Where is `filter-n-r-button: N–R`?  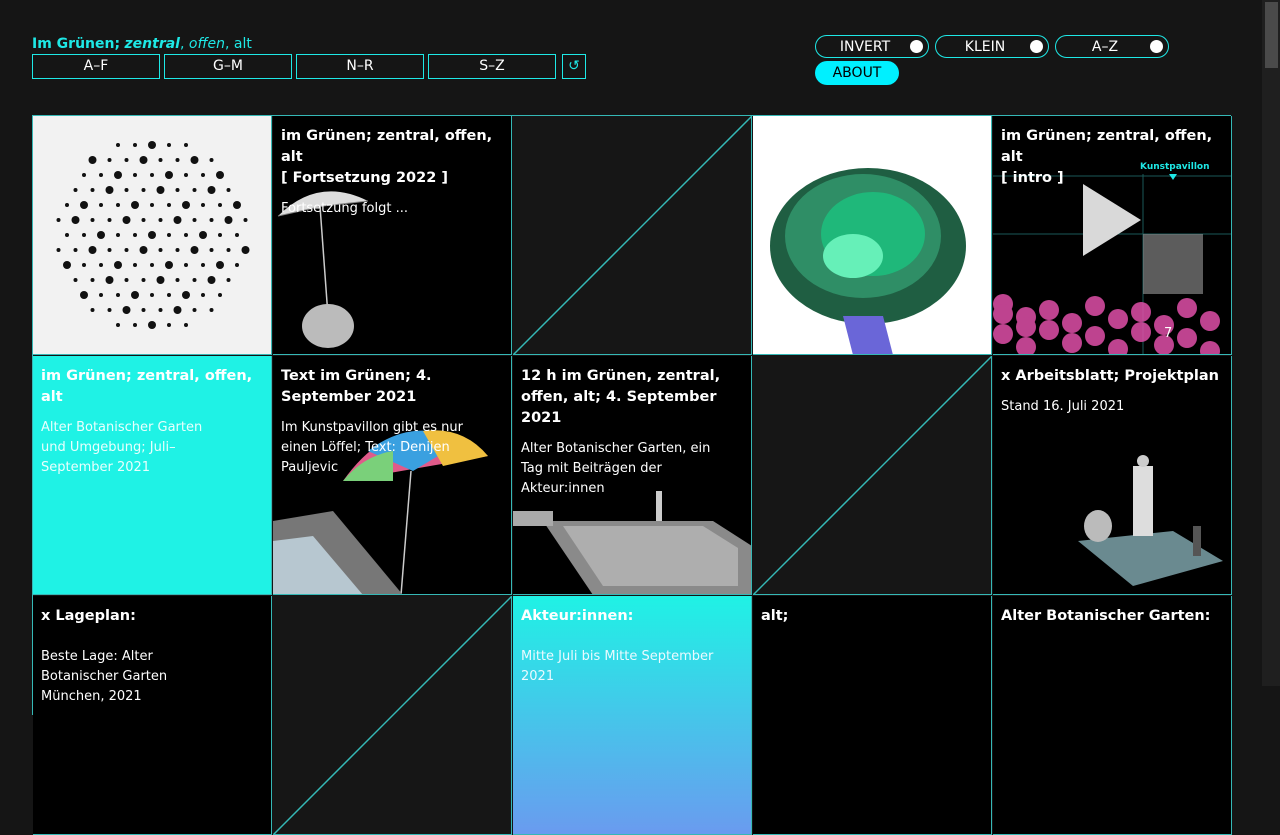 filter-n-r-button: N–R is located at coordinates (360, 66).